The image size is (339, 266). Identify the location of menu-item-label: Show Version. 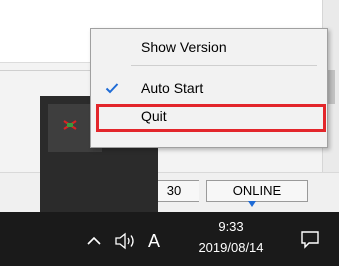
(184, 47).